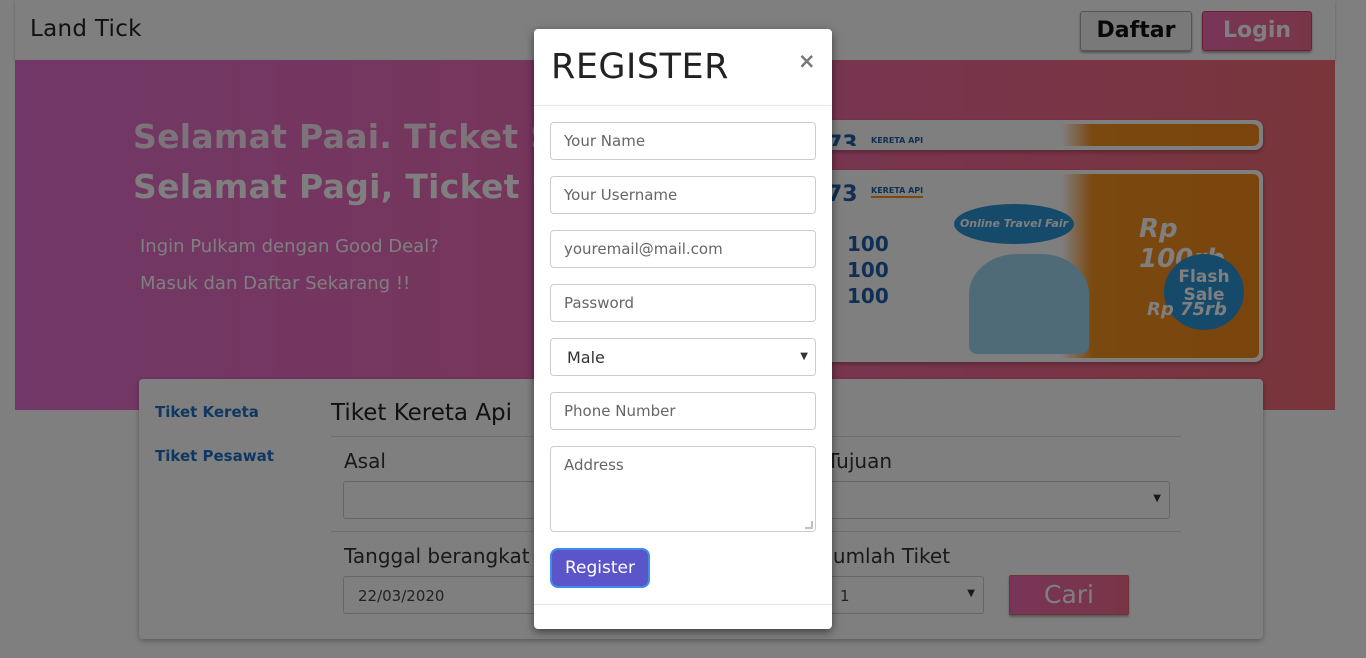 This screenshot has width=1366, height=658. What do you see at coordinates (600, 568) in the screenshot?
I see `register-button: Register` at bounding box center [600, 568].